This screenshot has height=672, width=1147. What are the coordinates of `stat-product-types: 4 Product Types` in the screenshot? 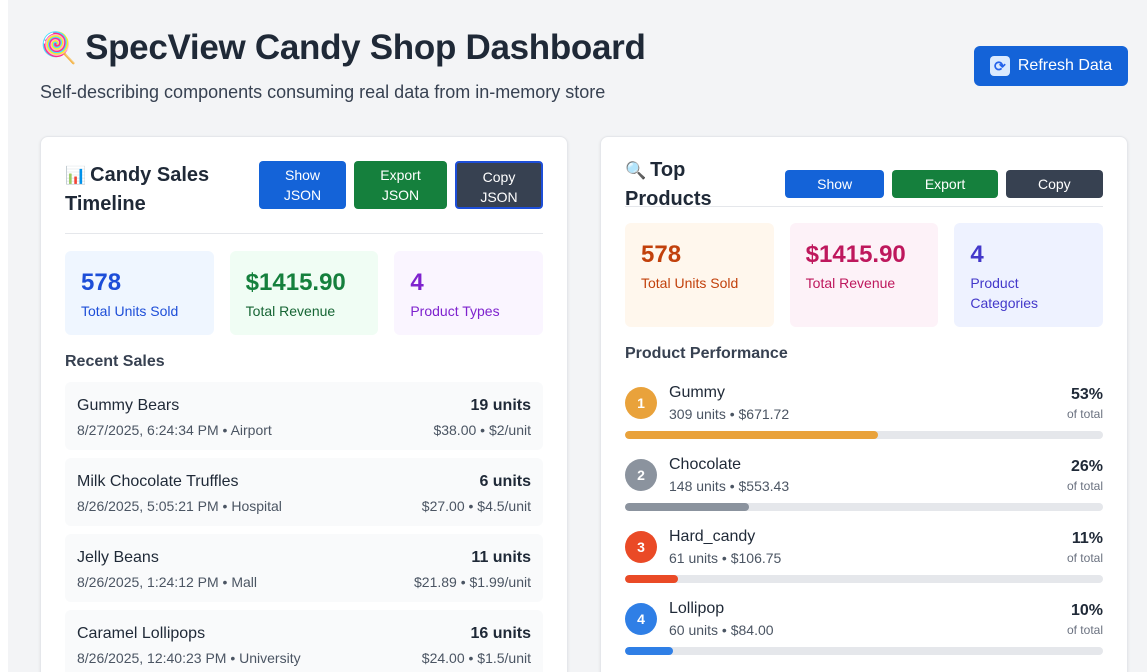 It's located at (469, 293).